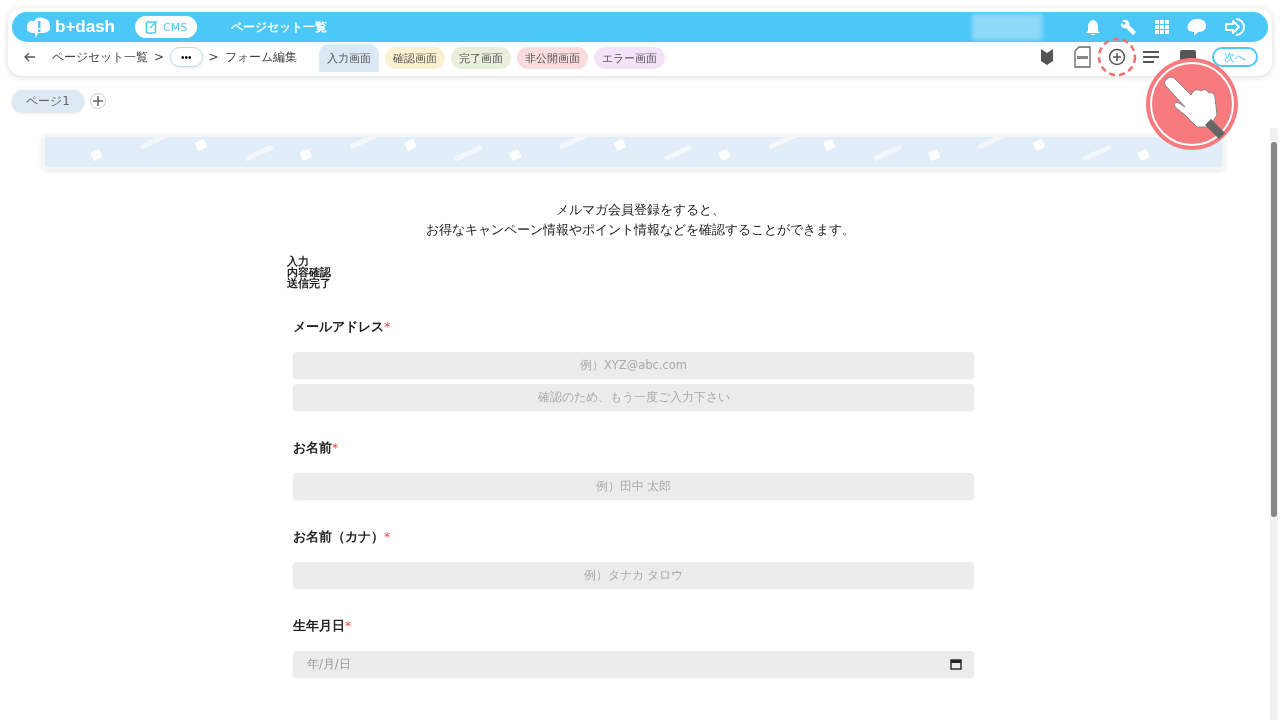 The width and height of the screenshot is (1280, 720). Describe the element at coordinates (480, 58) in the screenshot. I see `screen-tab: 完了画面` at that location.